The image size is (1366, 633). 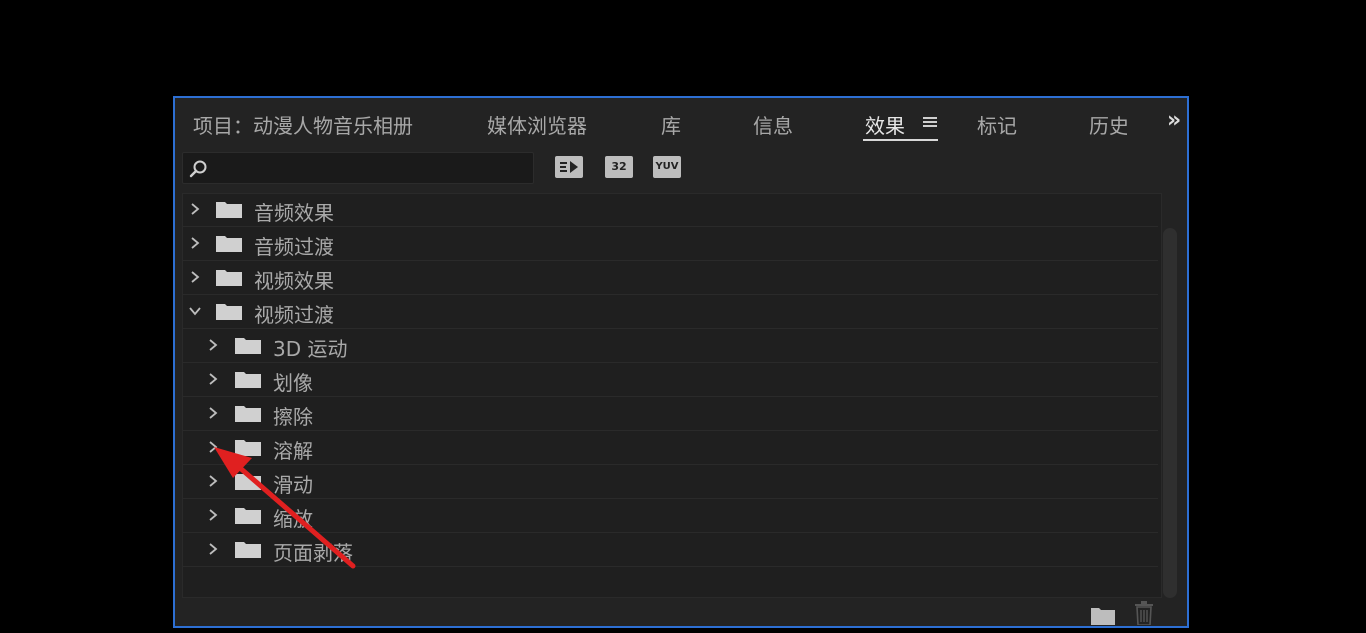 I want to click on panel-tab-bar: 项目：动漫人物音乐相册 媒体浏览器 库 信息 效果 标记 历史 », so click(x=681, y=122).